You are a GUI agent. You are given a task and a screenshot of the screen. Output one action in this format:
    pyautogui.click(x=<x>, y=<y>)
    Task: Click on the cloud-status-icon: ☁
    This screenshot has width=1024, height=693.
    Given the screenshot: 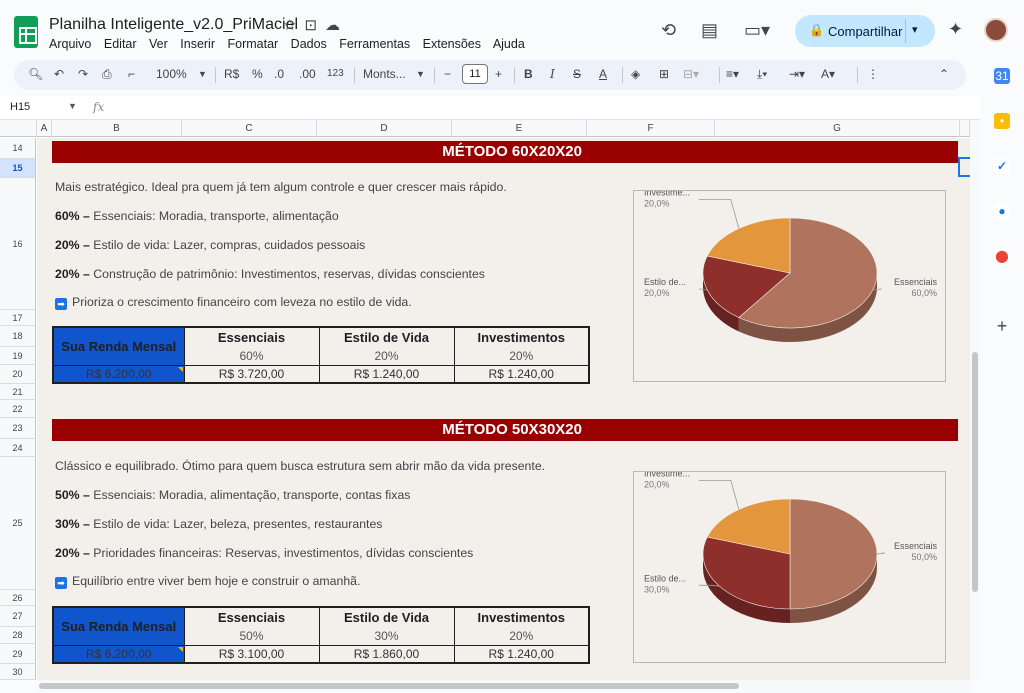 What is the action you would take?
    pyautogui.click(x=336, y=25)
    